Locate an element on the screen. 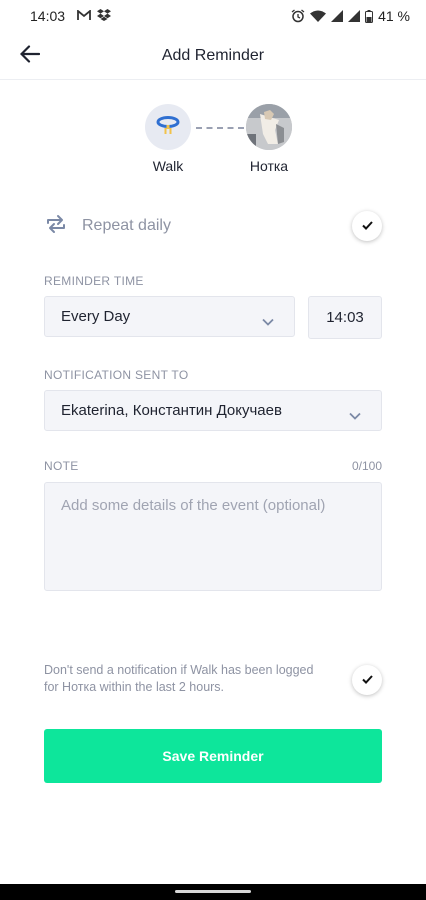 The image size is (426, 900). arrow-left-icon is located at coordinates (30, 56).